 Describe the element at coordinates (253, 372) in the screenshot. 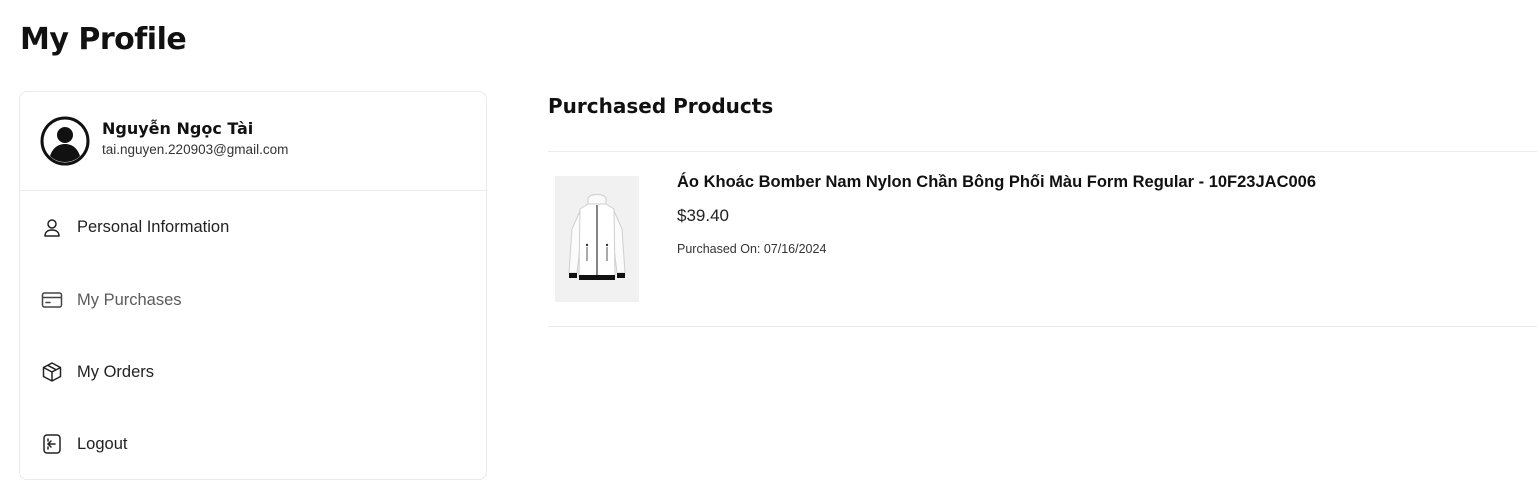

I see `sidebar-item-my-orders: My Orders` at that location.